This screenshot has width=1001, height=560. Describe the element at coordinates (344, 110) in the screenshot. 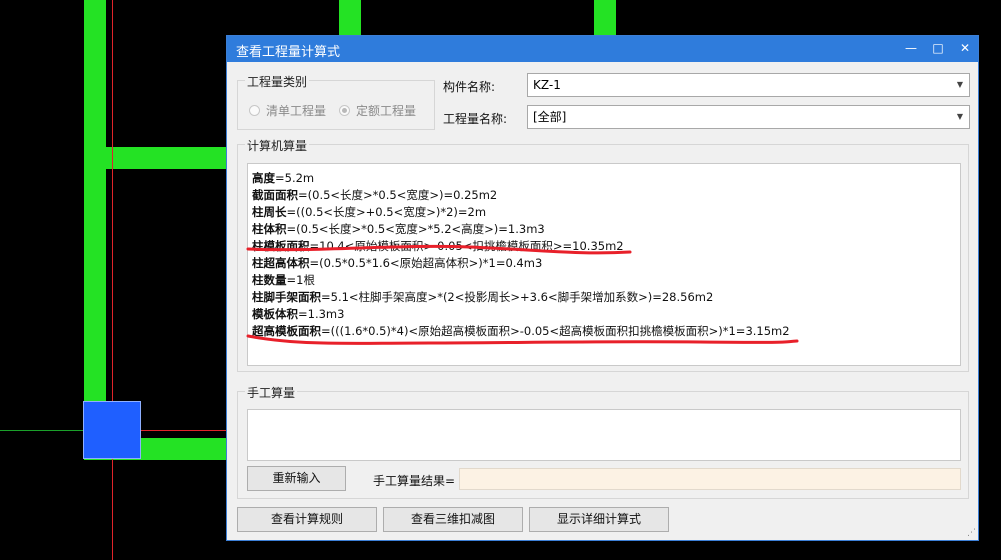

I see `radio-checked-icon` at that location.